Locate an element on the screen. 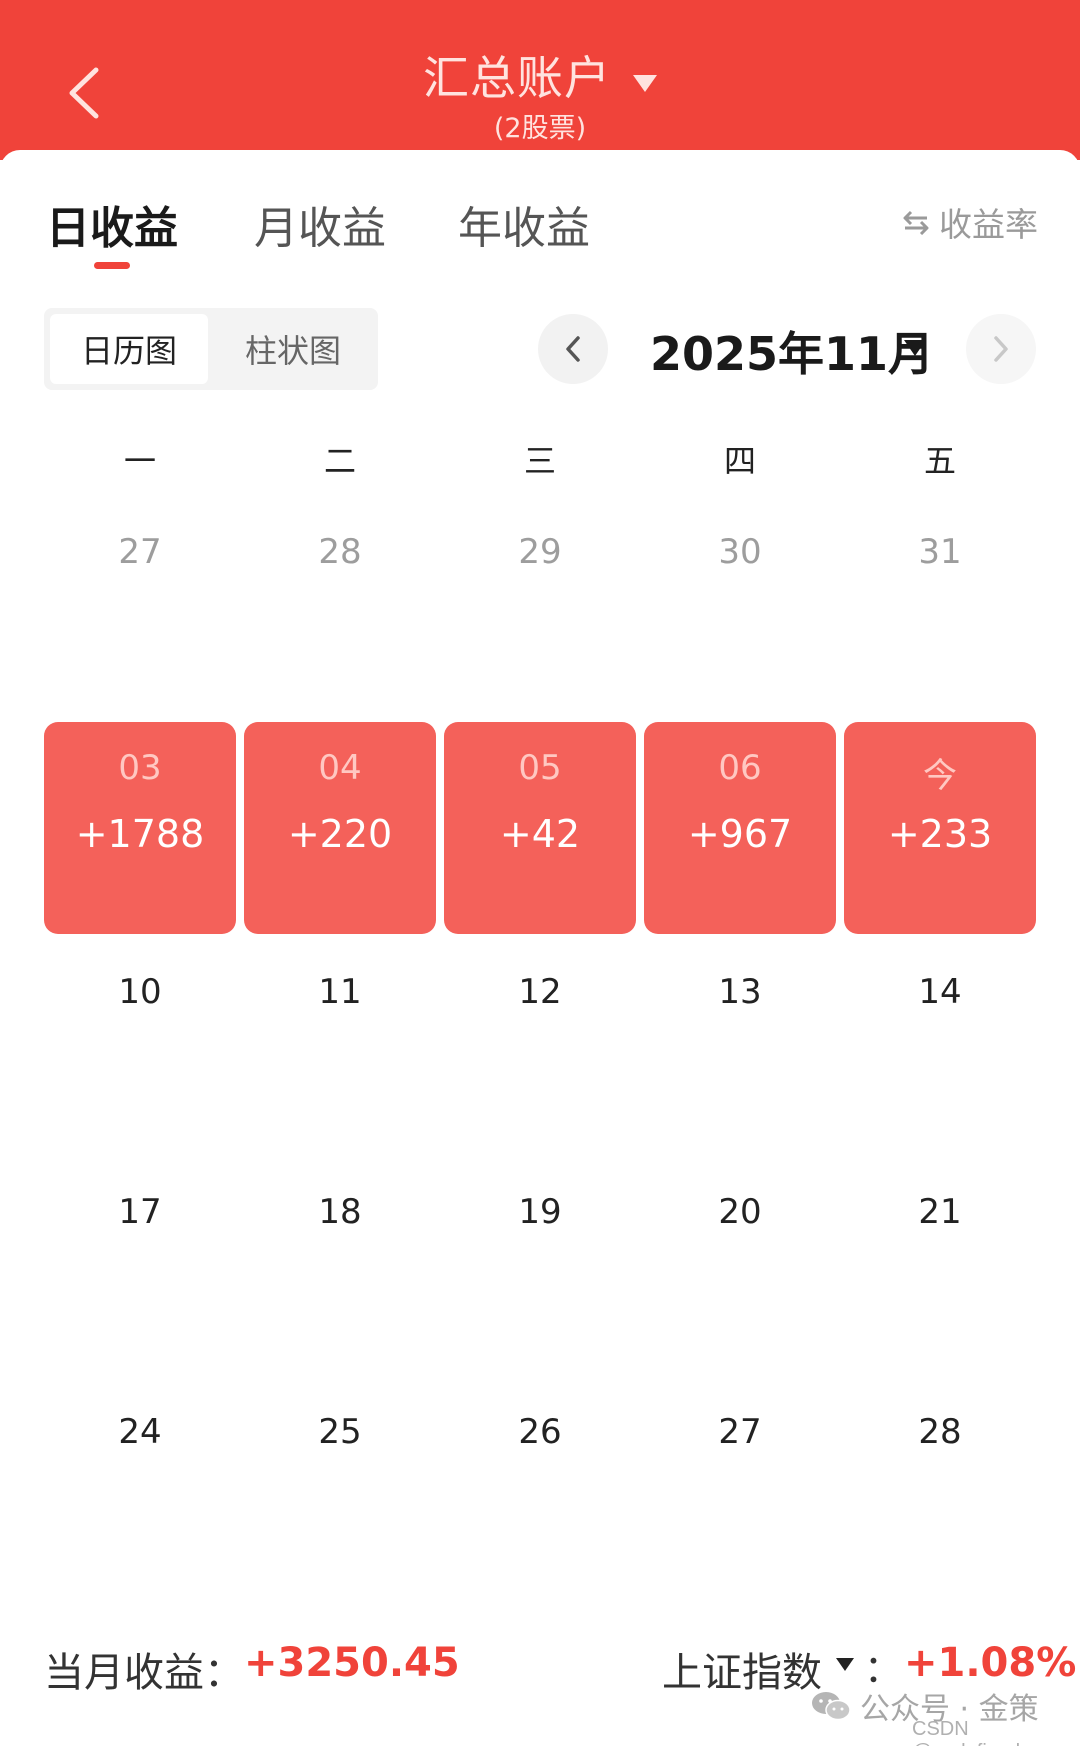 This screenshot has width=1080, height=1746. swap-arrows-icon is located at coordinates (916, 222).